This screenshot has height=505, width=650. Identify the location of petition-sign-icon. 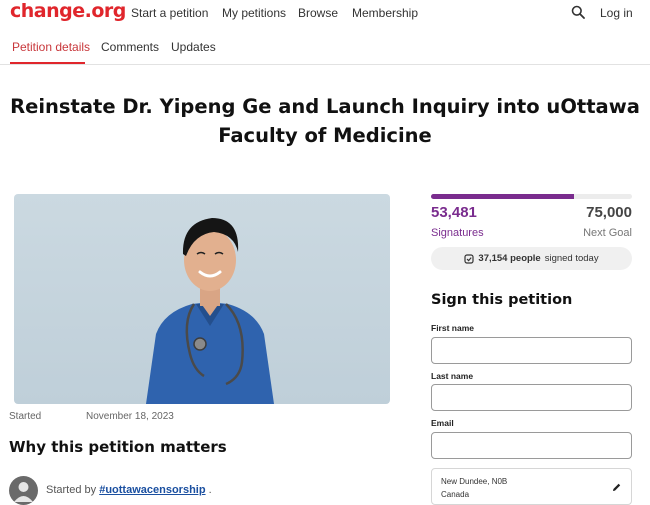
(469, 258).